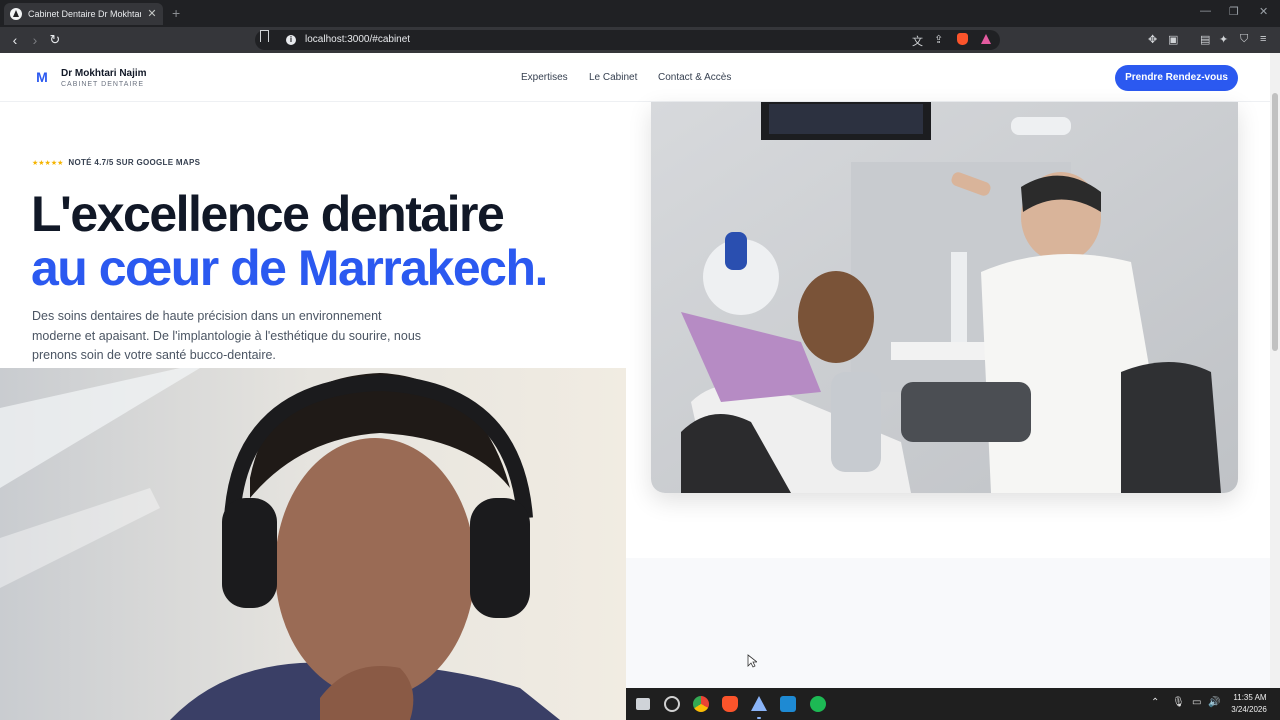 Image resolution: width=1280 pixels, height=720 pixels. Describe the element at coordinates (730, 704) in the screenshot. I see `brave-browser-icon` at that location.